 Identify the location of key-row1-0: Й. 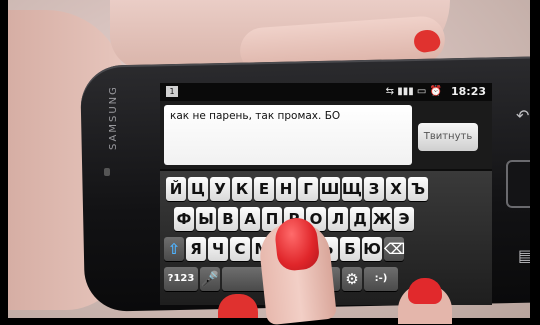
(176, 189).